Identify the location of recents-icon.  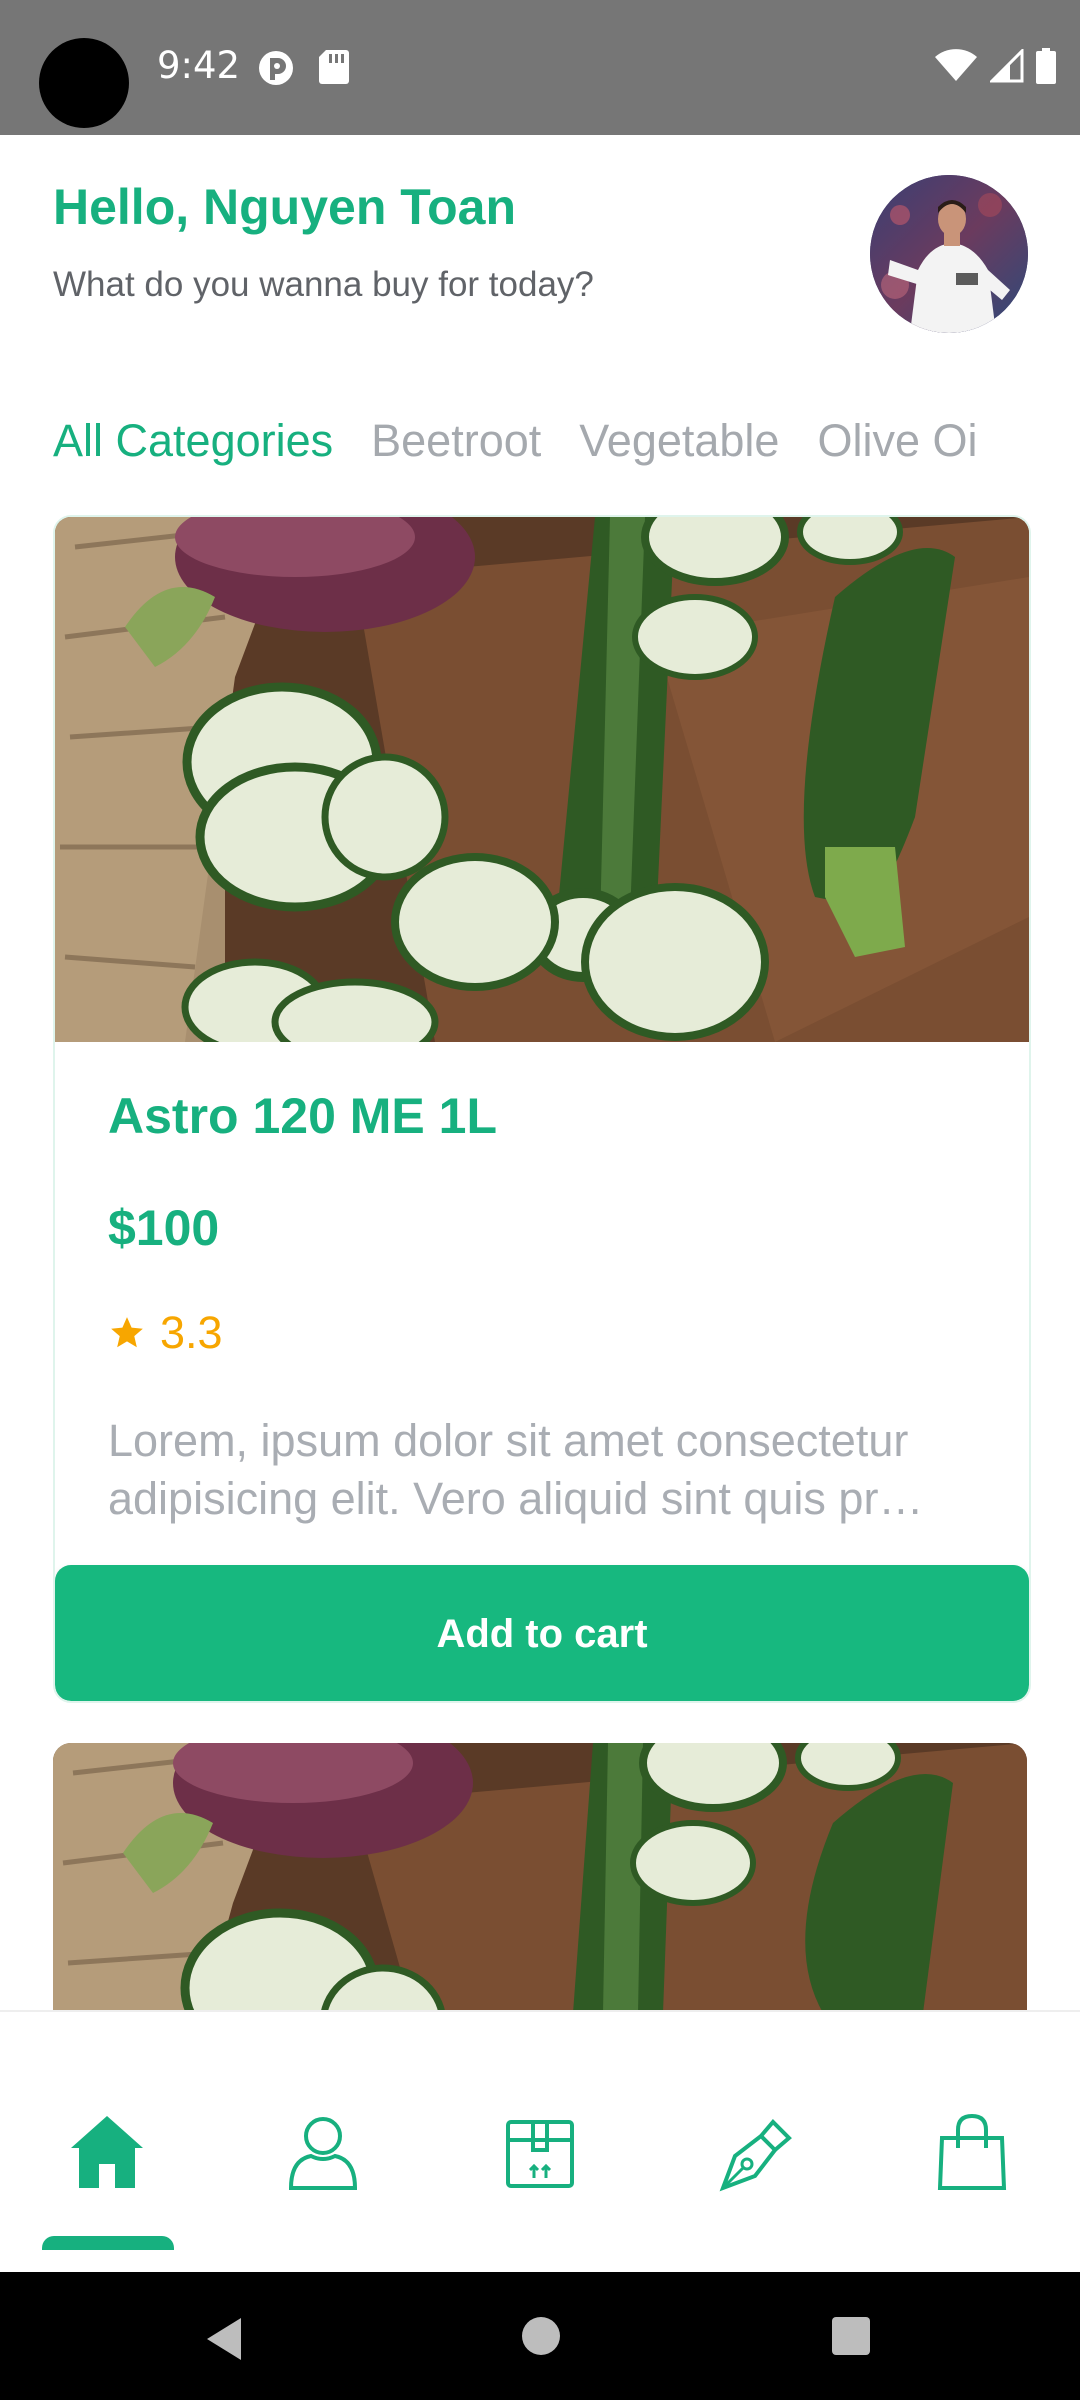
(851, 2336).